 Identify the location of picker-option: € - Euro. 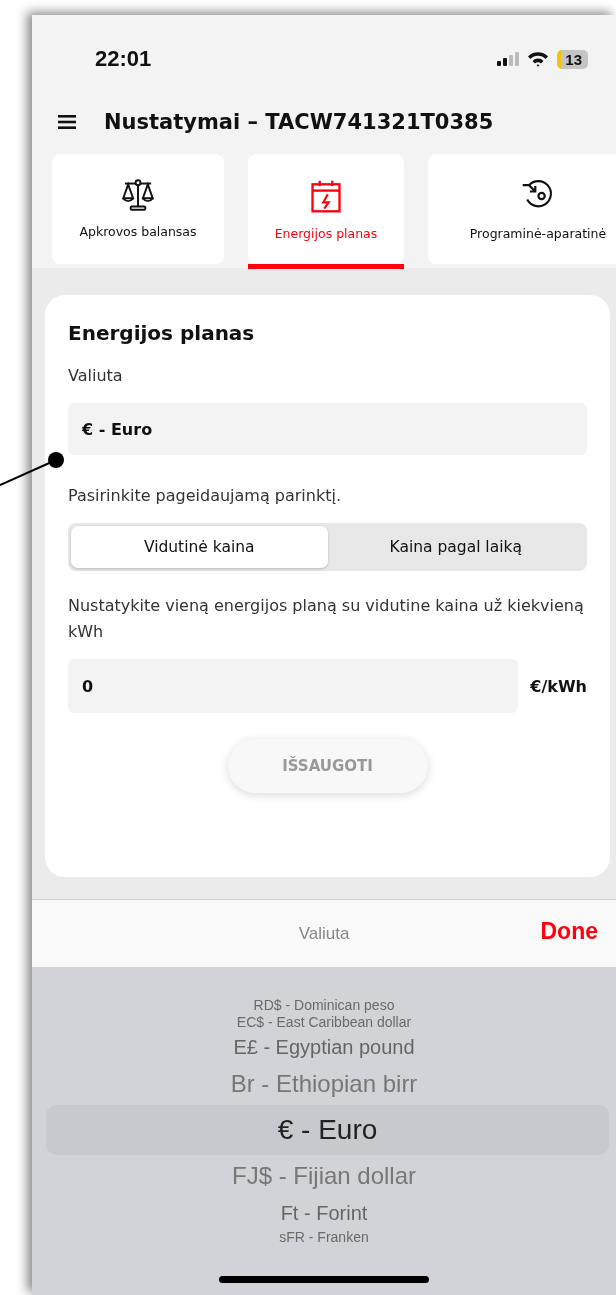
(327, 1130).